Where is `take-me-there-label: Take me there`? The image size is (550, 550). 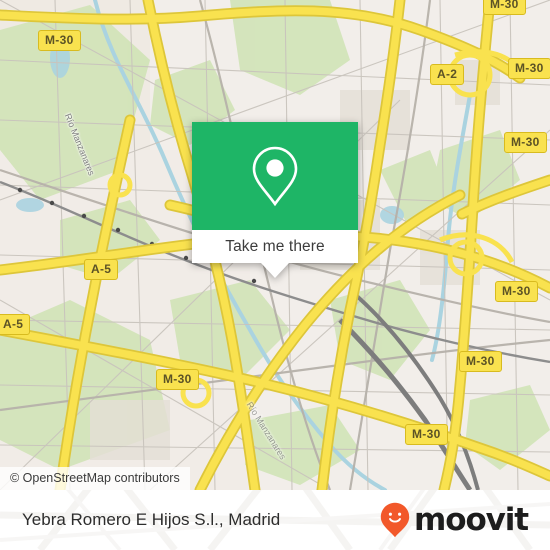
take-me-there-label: Take me there is located at coordinates (275, 246).